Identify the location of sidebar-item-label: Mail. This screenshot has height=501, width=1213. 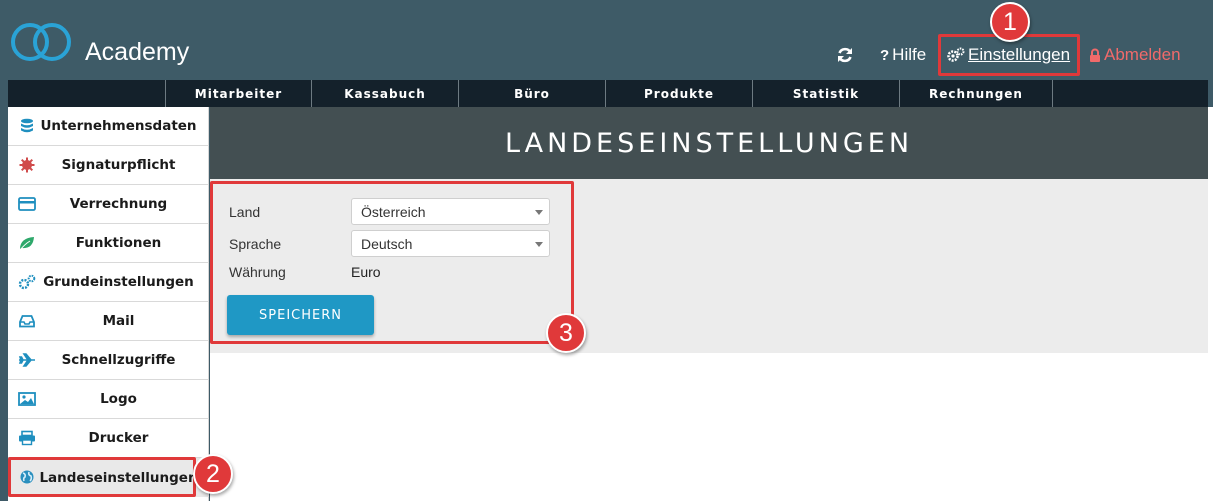
(118, 321).